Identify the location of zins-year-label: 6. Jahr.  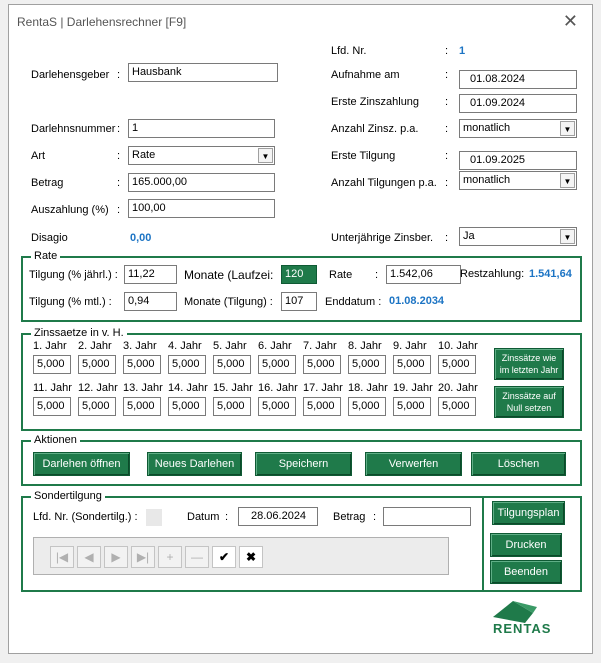
(275, 346).